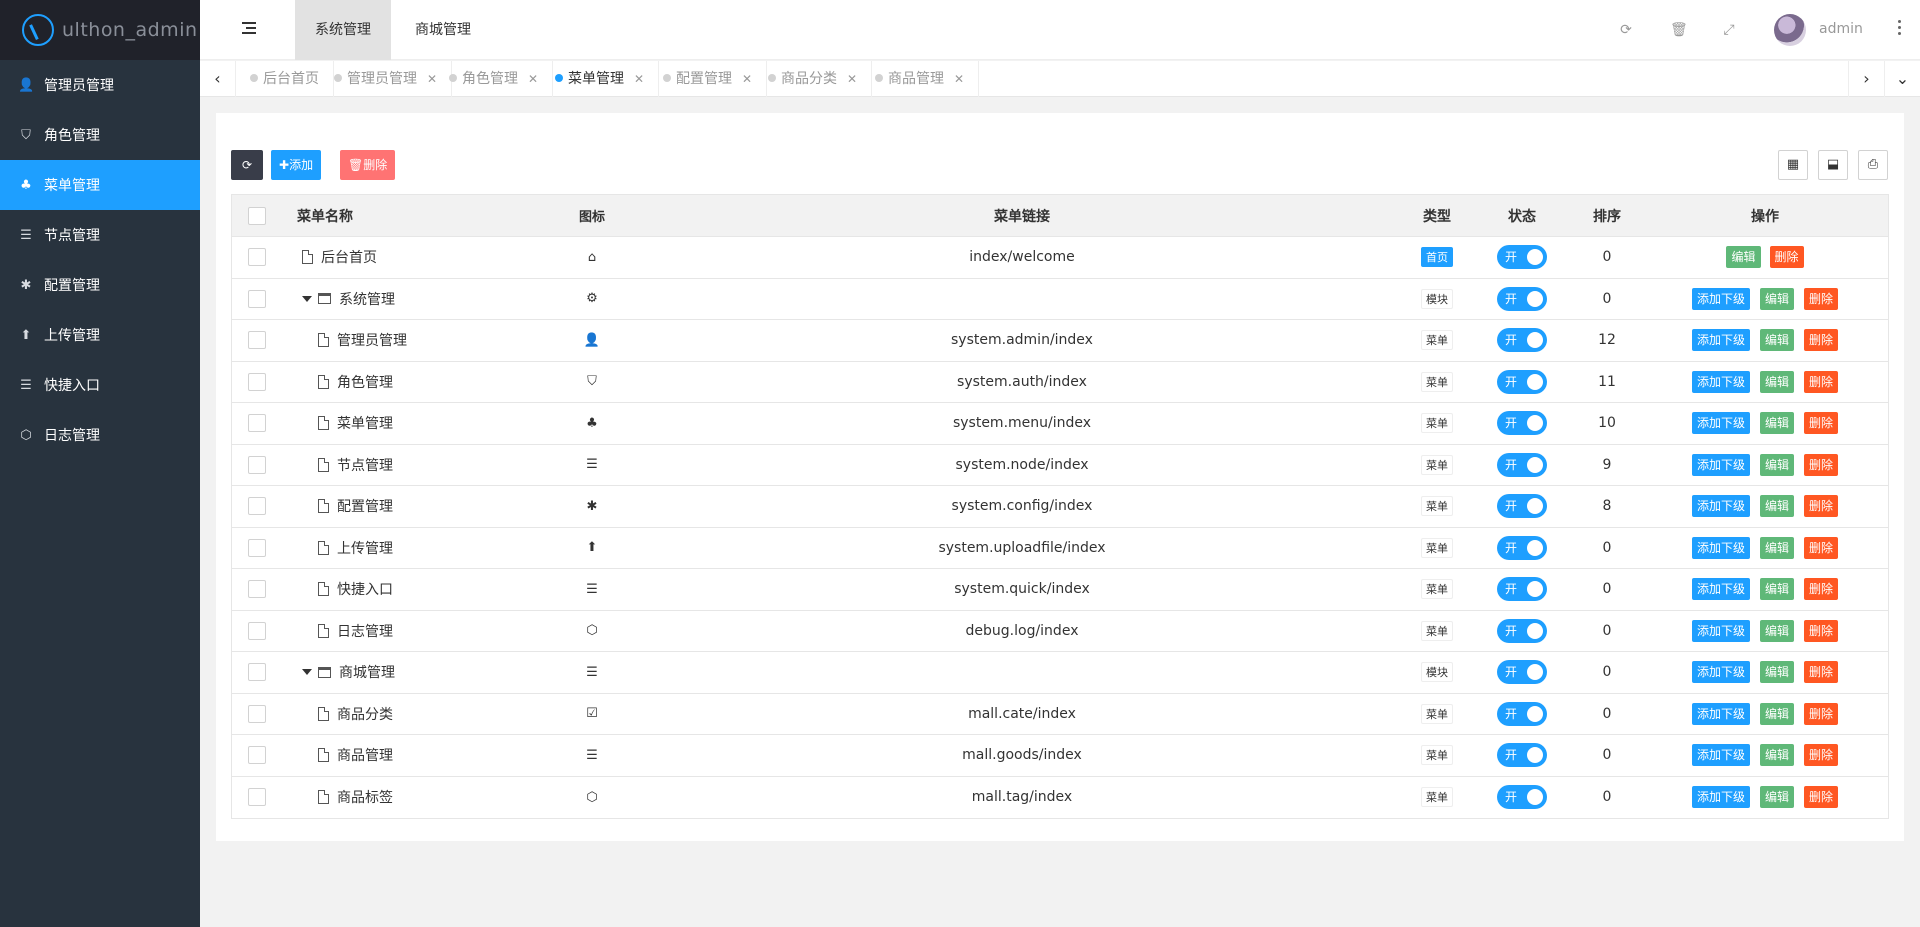 This screenshot has height=927, width=1920. What do you see at coordinates (386, 79) in the screenshot?
I see `tab-1: 管理员管理 ✕` at bounding box center [386, 79].